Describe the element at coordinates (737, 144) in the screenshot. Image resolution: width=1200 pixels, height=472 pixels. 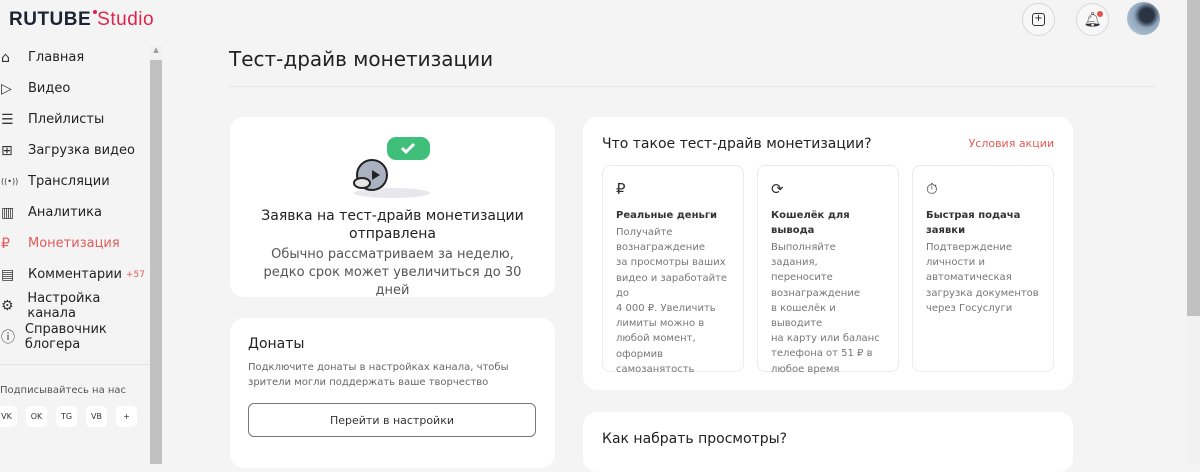
I see `what-is-title: Что такое тест-драйв монетизации?` at that location.